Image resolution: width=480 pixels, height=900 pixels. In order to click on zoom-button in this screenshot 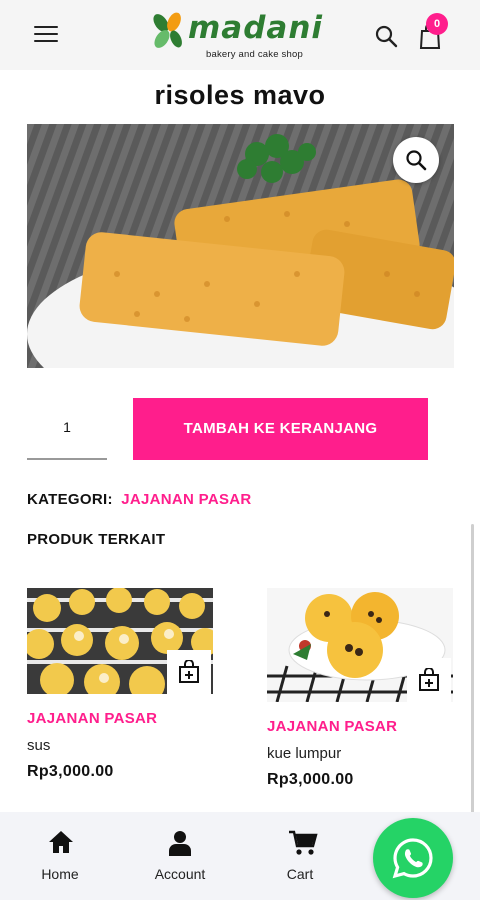, I will do `click(416, 160)`.